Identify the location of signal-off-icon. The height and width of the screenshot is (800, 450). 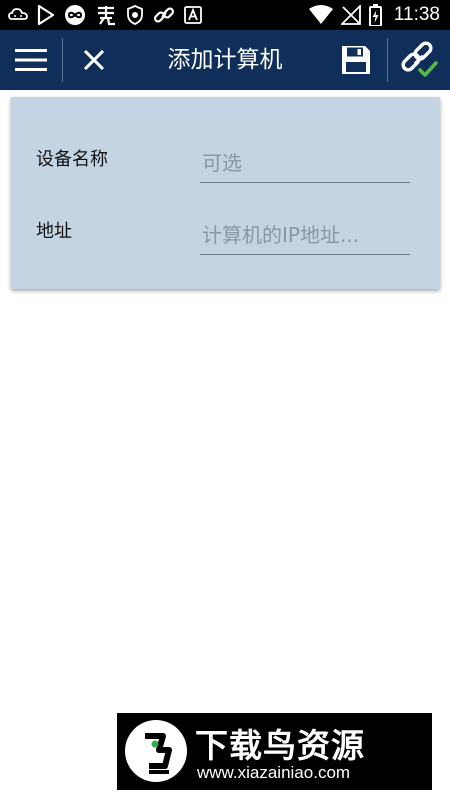
(350, 15).